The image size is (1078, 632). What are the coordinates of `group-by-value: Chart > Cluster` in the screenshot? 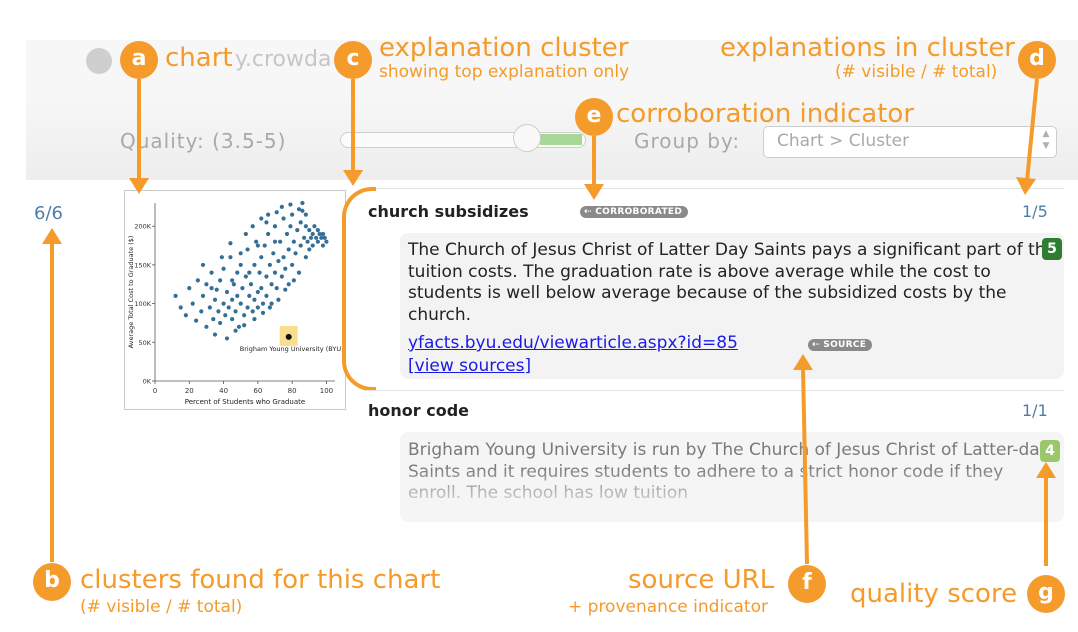 It's located at (843, 141).